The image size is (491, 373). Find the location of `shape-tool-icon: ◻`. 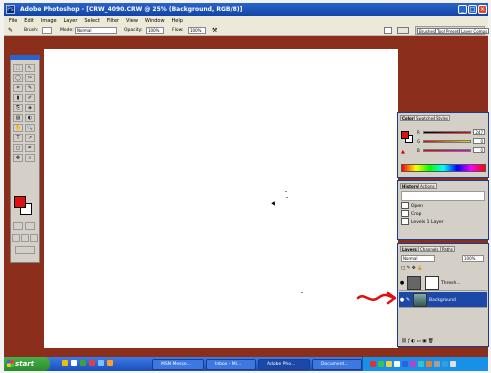

shape-tool-icon: ◻ is located at coordinates (18, 148).